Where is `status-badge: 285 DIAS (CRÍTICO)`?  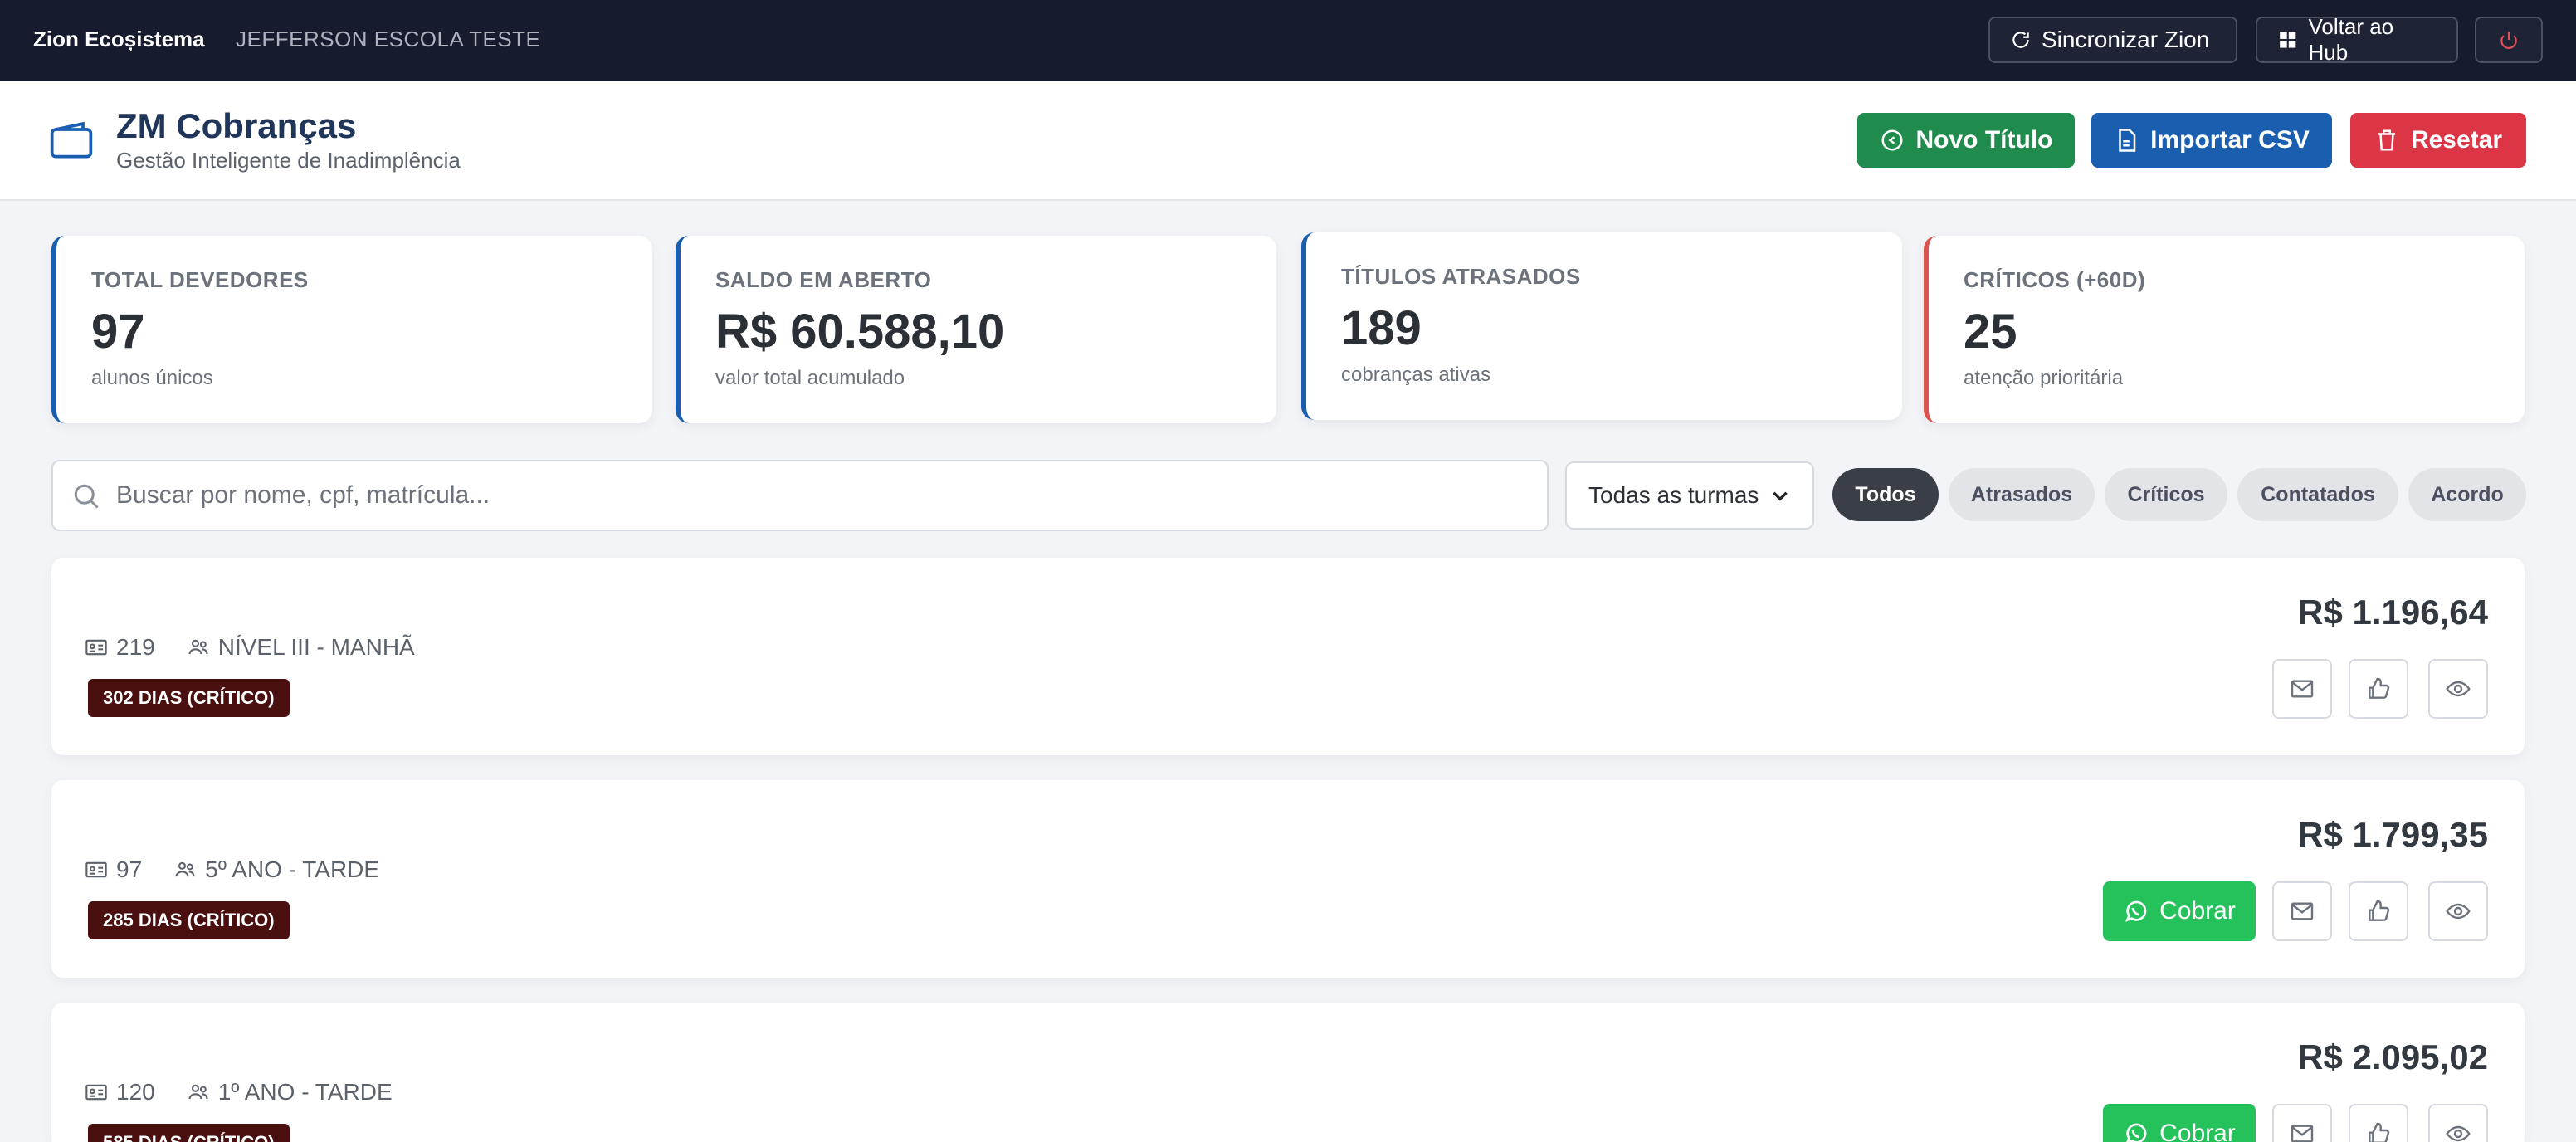 status-badge: 285 DIAS (CRÍTICO) is located at coordinates (189, 920).